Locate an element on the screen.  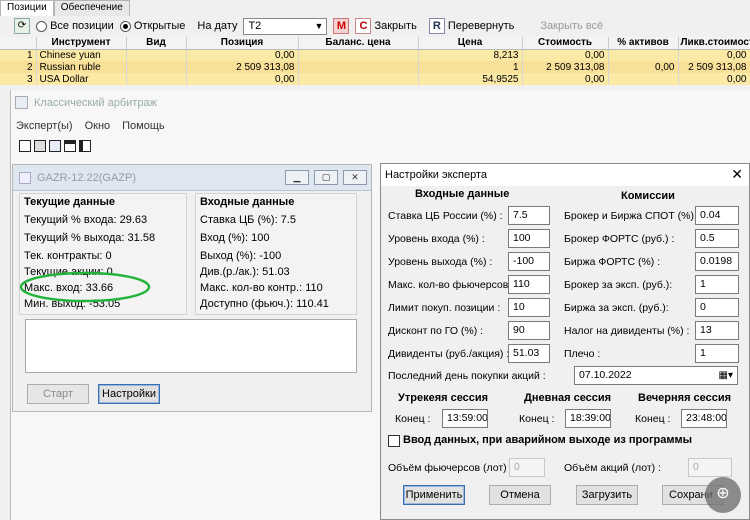
exit-level-input: -100 is located at coordinates (529, 261).